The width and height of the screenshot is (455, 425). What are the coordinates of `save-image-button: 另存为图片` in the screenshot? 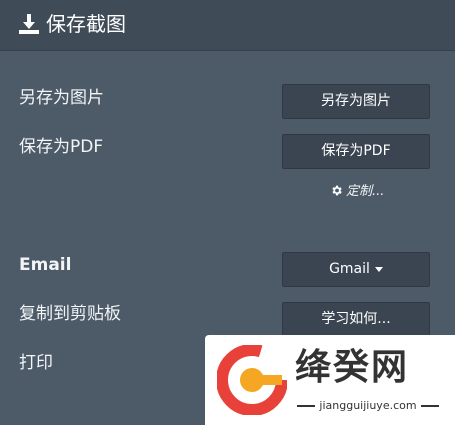 It's located at (356, 101).